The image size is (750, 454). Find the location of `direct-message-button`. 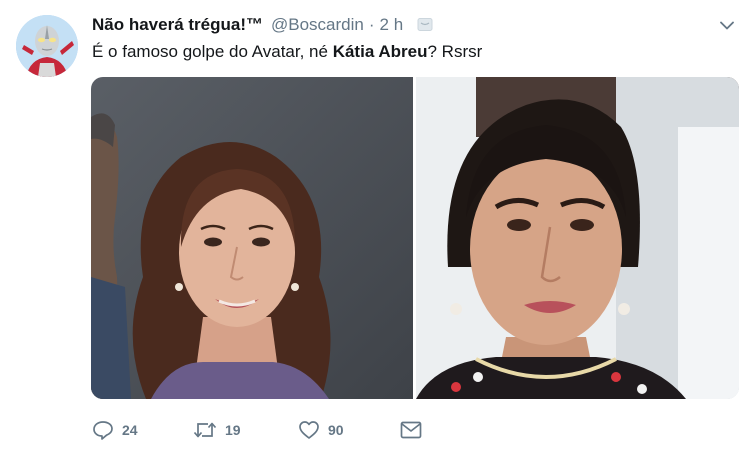

direct-message-button is located at coordinates (411, 430).